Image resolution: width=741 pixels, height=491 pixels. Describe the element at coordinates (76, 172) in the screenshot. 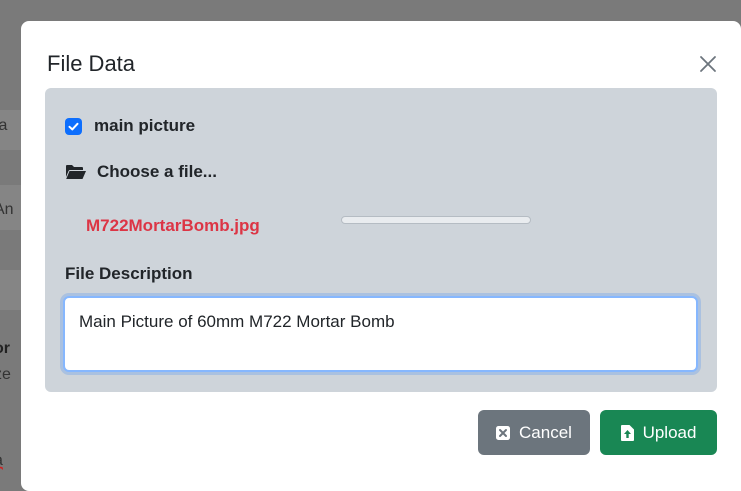

I see `folder-open-icon` at that location.